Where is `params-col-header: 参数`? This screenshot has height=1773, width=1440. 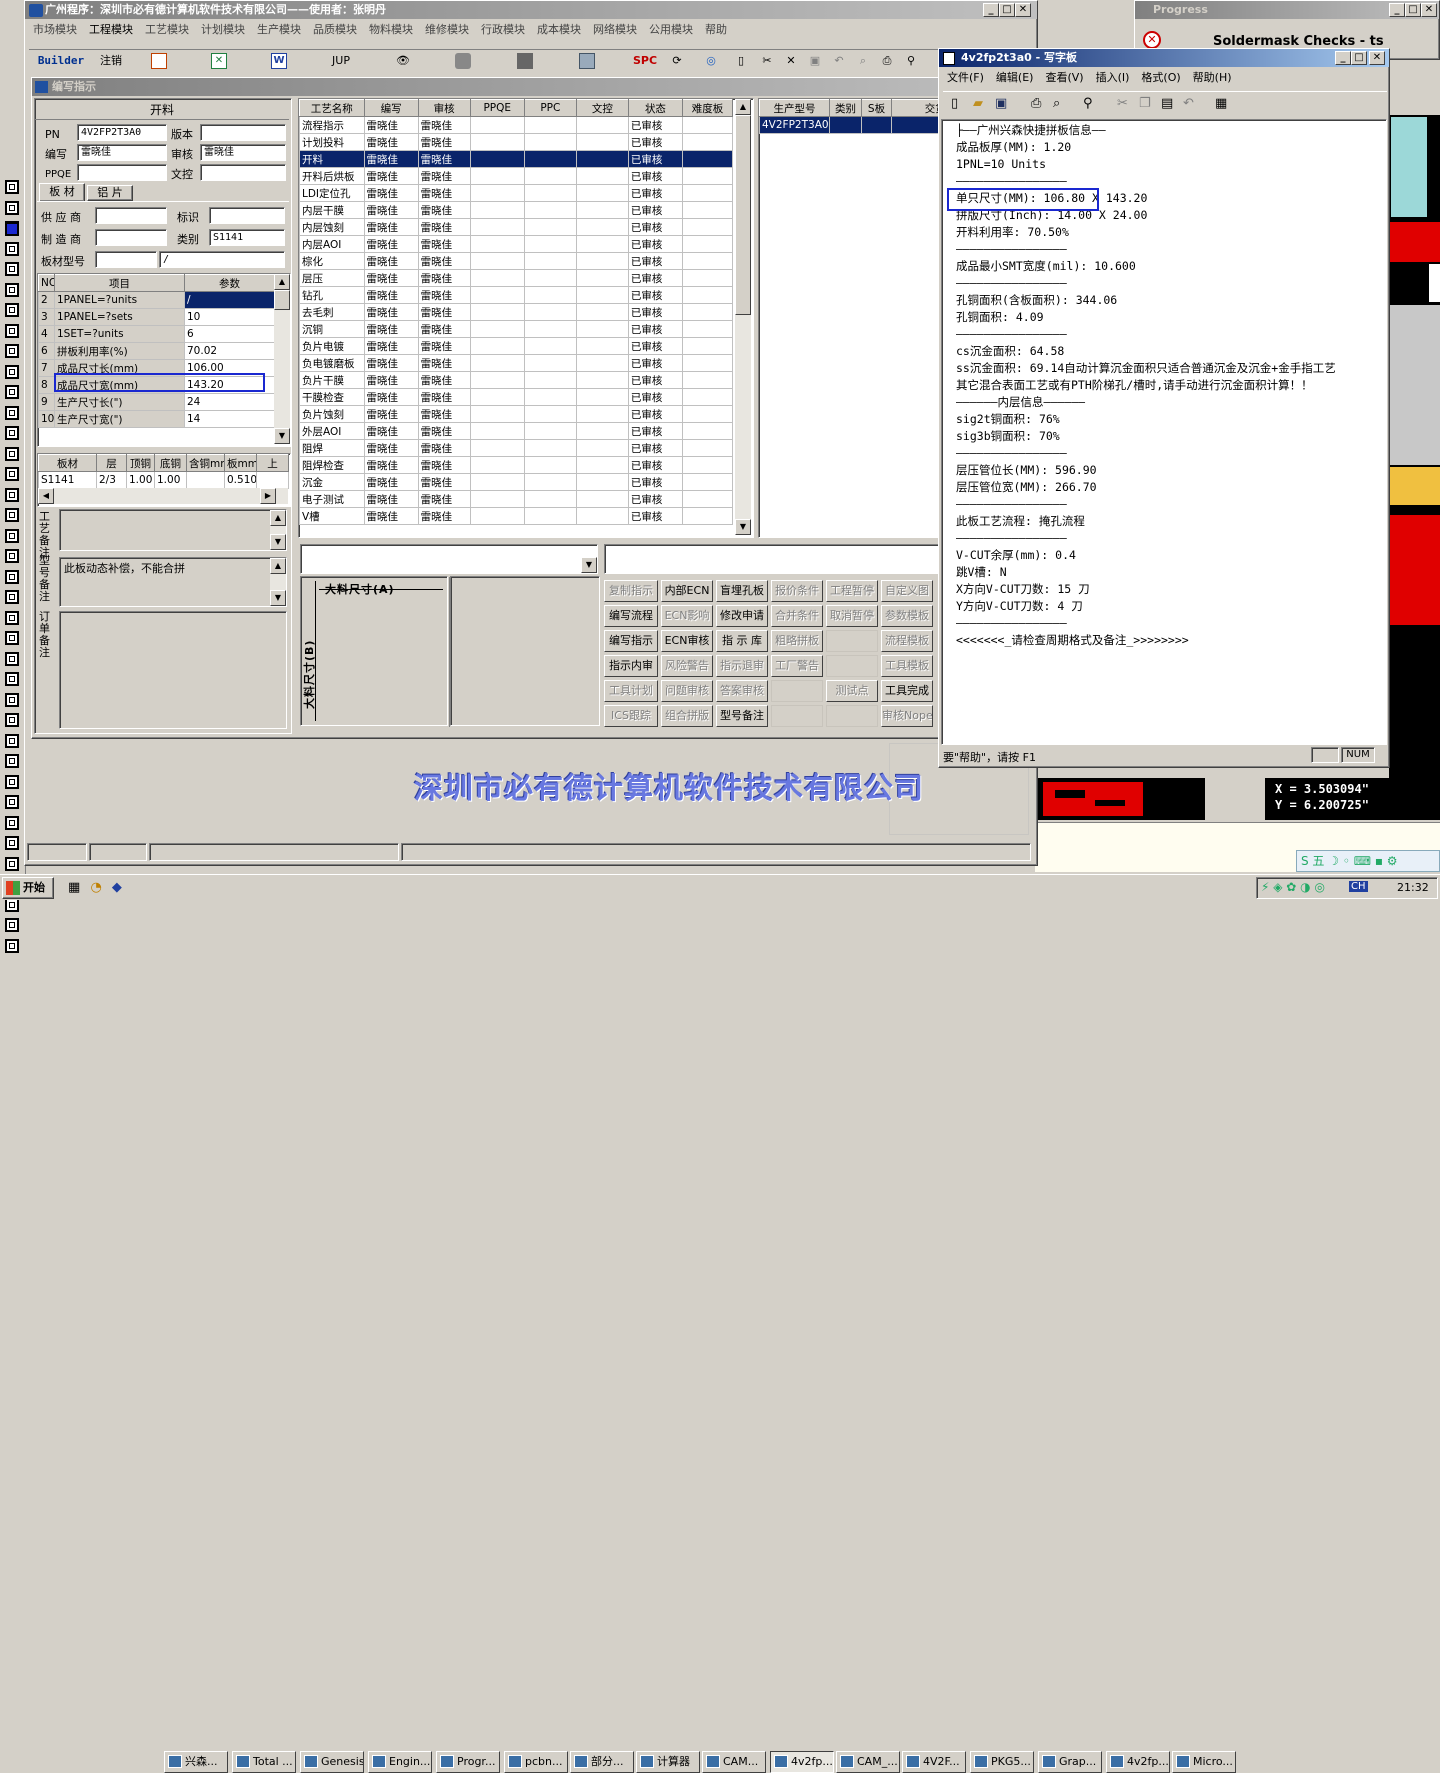 params-col-header: 参数 is located at coordinates (229, 283).